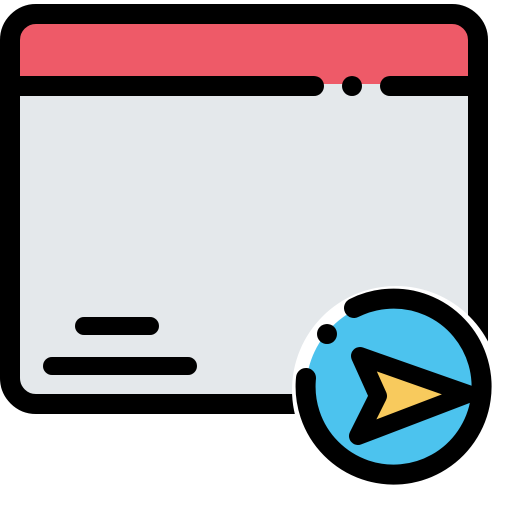  What do you see at coordinates (327, 334) in the screenshot?
I see `send-badge-dot` at bounding box center [327, 334].